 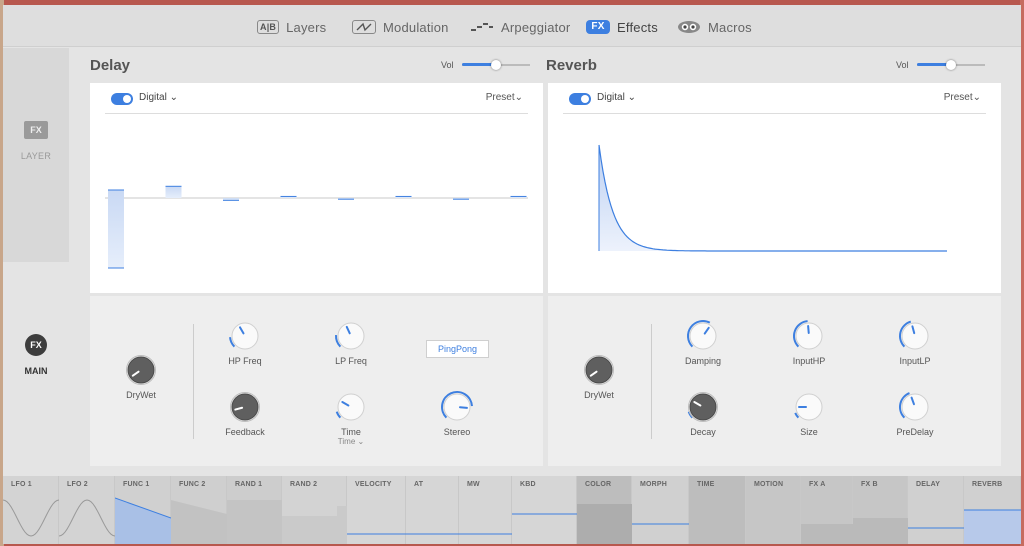 I want to click on reverb-damping-label: Damping, so click(x=703, y=361).